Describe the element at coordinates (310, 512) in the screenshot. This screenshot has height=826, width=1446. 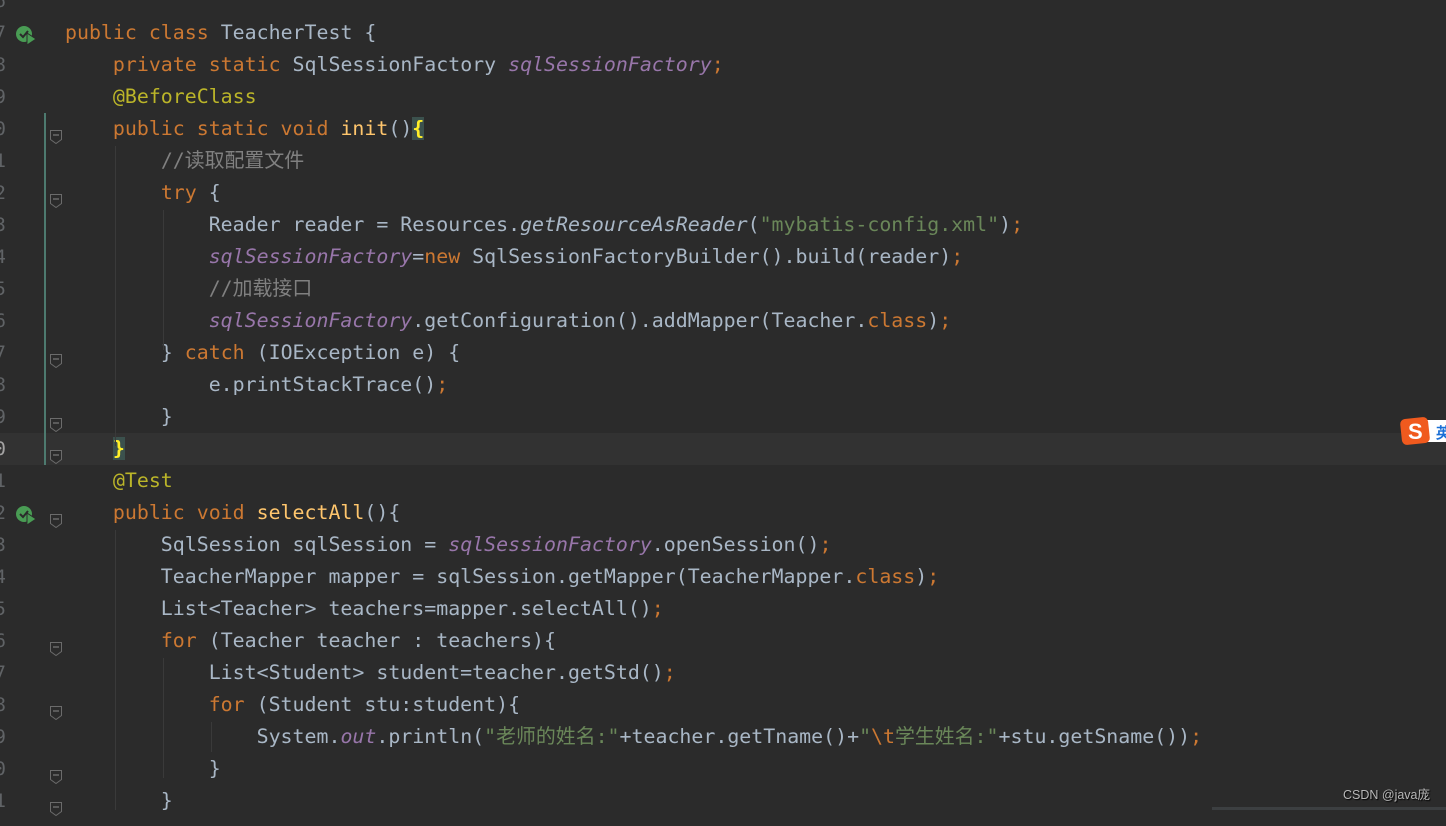
I see `code-token: selectAll` at that location.